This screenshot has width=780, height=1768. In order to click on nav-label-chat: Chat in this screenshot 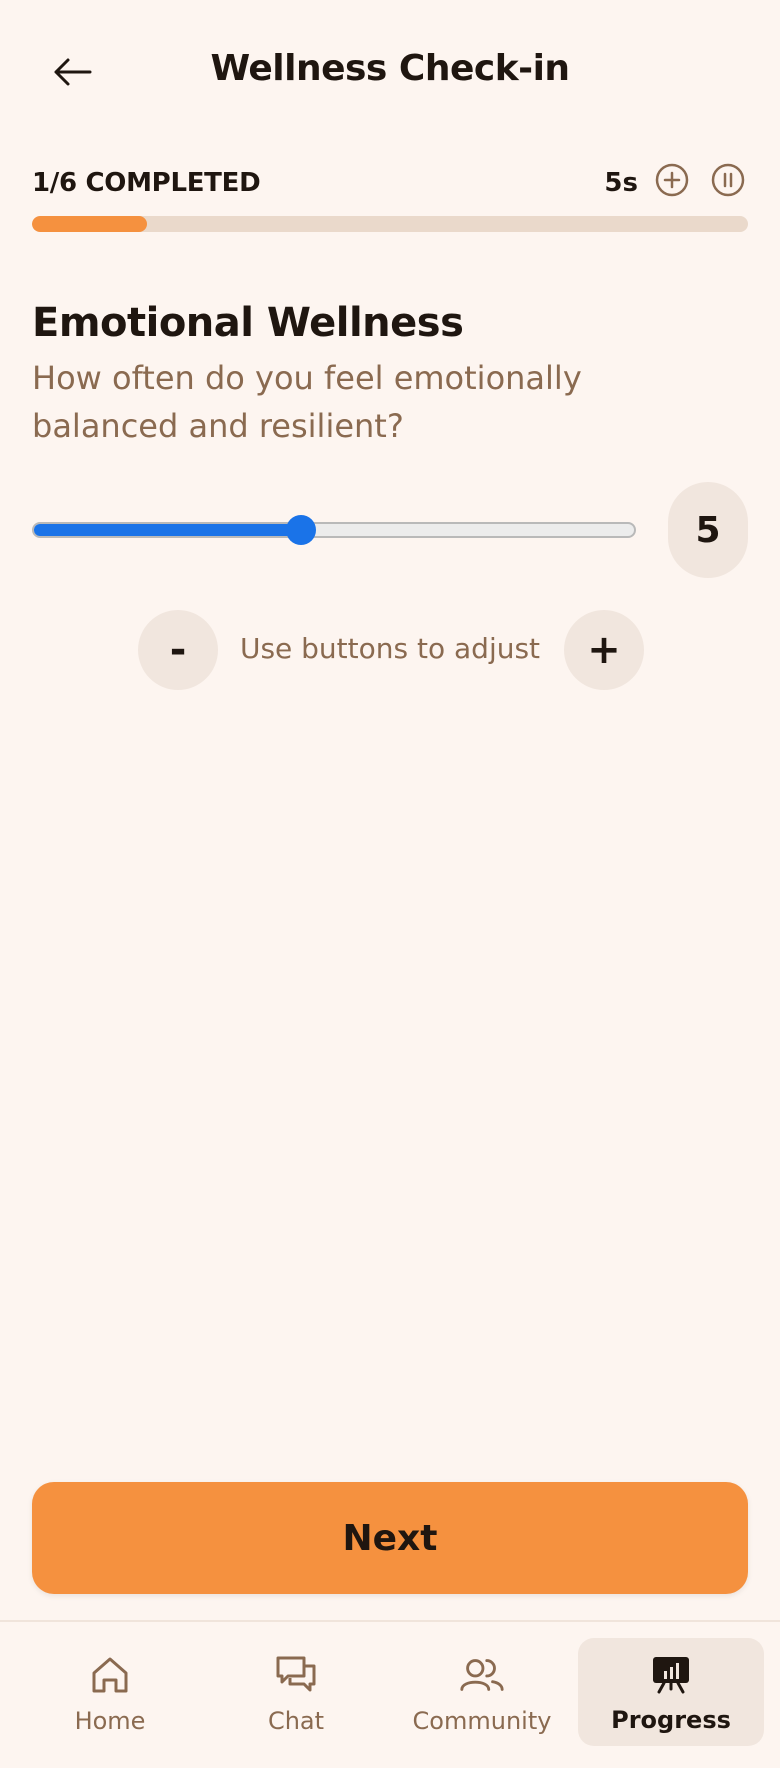, I will do `click(296, 1721)`.